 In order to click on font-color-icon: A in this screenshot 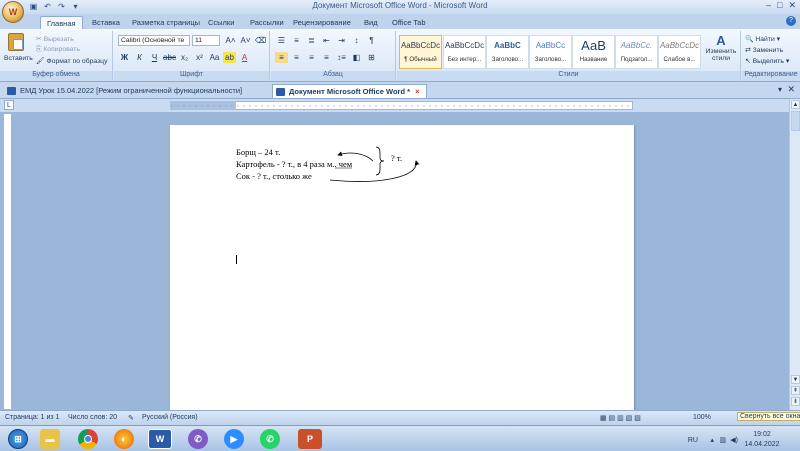, I will do `click(244, 57)`.